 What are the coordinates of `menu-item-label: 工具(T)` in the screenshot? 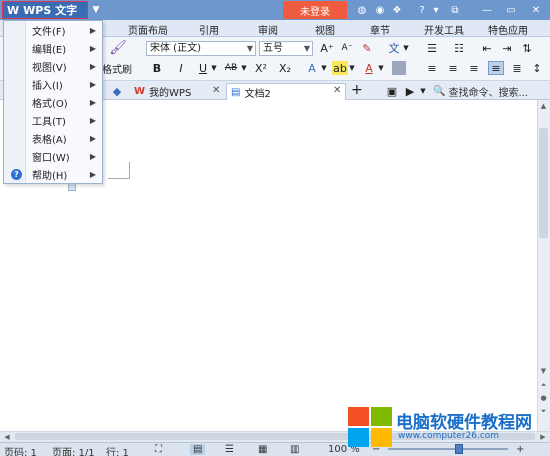 It's located at (49, 122).